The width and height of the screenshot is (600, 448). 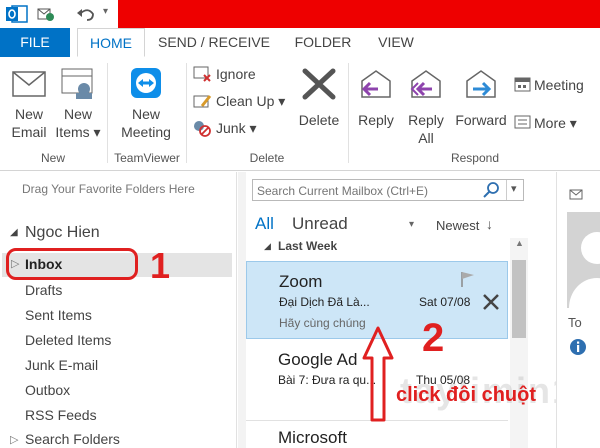 What do you see at coordinates (475, 158) in the screenshot?
I see `group-label-respond: Respond` at bounding box center [475, 158].